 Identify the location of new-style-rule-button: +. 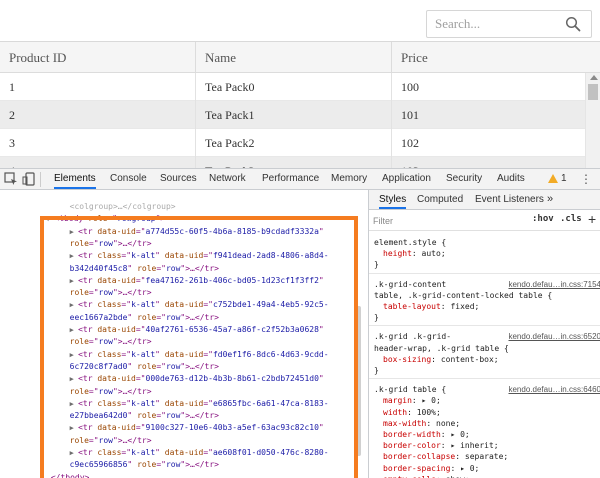
(592, 219).